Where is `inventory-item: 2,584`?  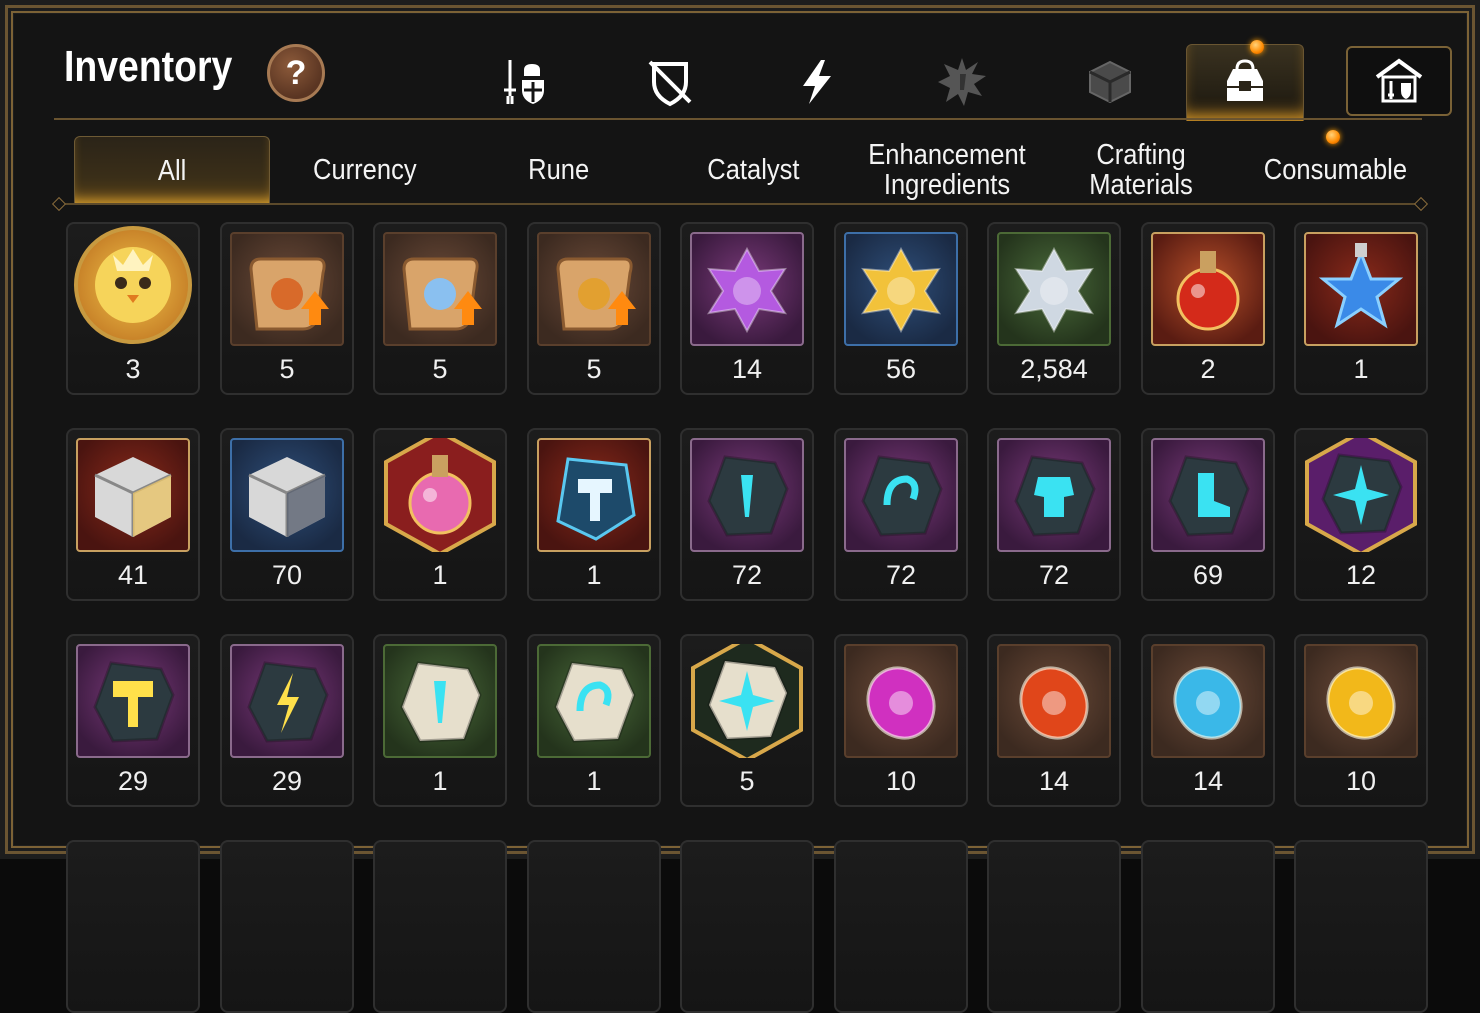 inventory-item: 2,584 is located at coordinates (1054, 308).